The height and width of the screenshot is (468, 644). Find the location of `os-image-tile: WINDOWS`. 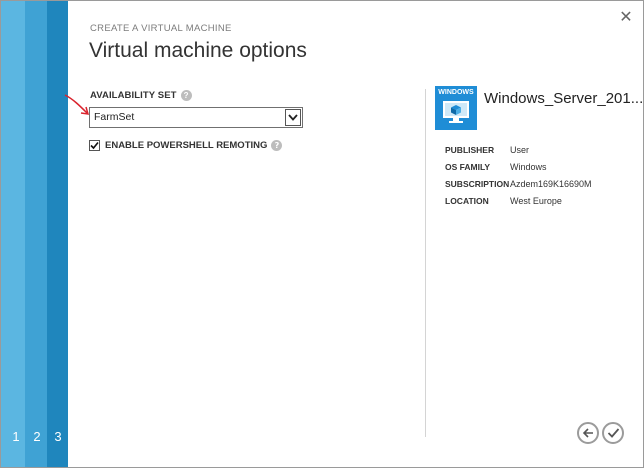

os-image-tile: WINDOWS is located at coordinates (456, 108).